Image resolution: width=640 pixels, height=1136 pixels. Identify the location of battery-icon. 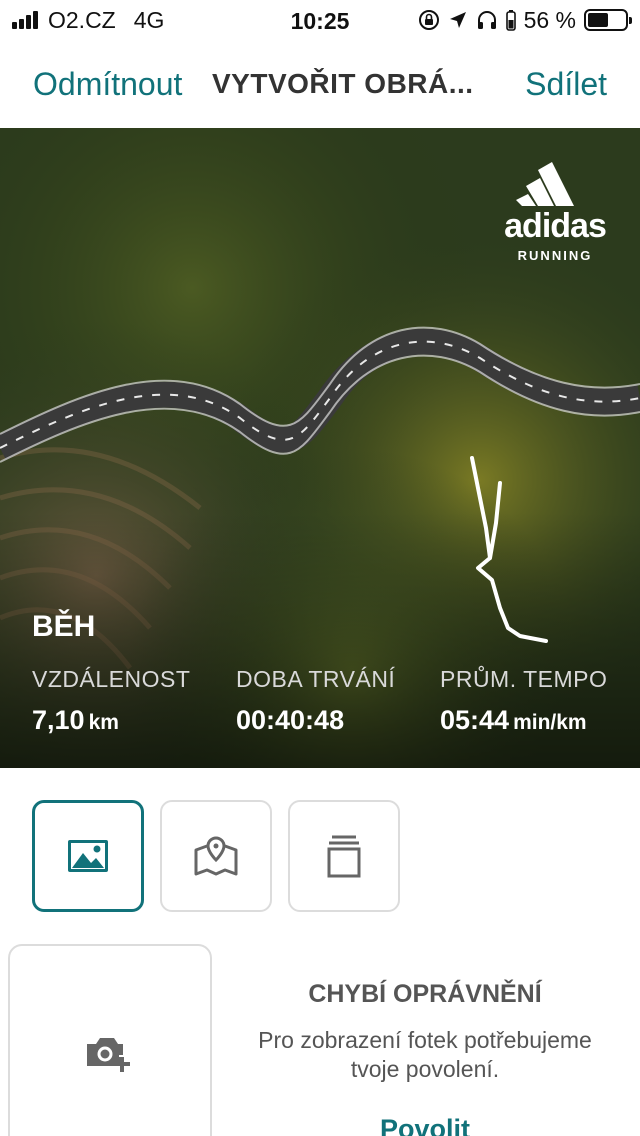
(608, 20).